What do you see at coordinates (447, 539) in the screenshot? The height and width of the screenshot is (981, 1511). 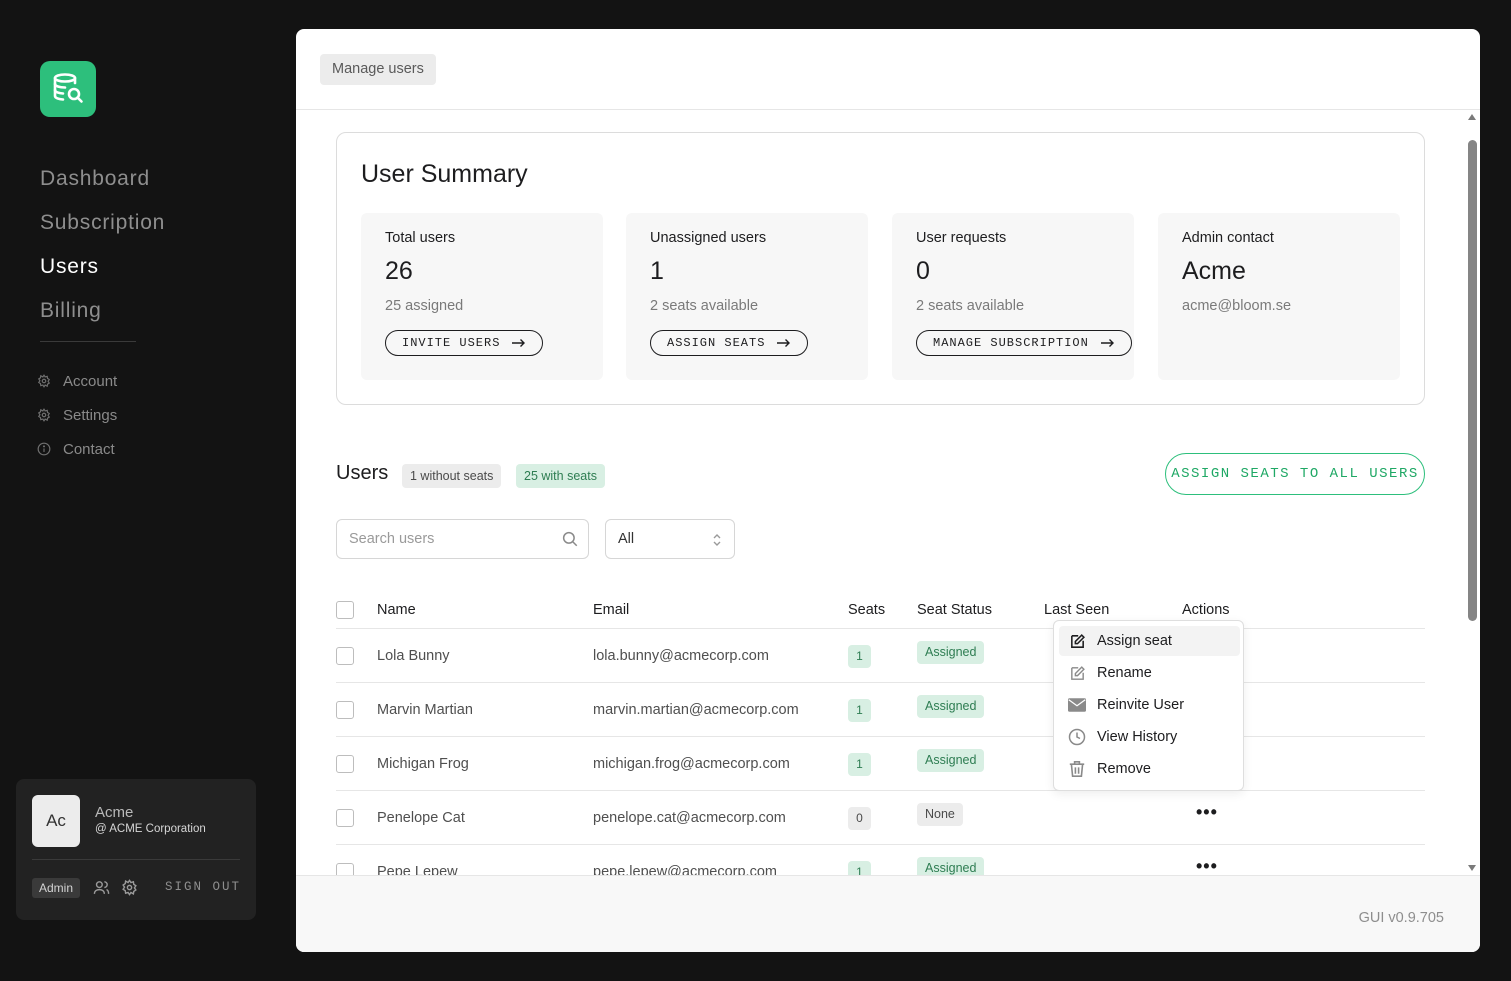 I see `search-input` at bounding box center [447, 539].